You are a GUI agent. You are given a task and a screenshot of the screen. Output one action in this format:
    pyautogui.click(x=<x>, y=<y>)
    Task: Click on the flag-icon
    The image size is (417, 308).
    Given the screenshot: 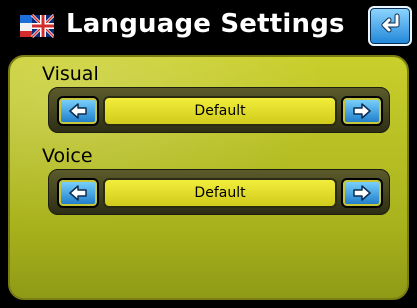 What is the action you would take?
    pyautogui.click(x=38, y=26)
    